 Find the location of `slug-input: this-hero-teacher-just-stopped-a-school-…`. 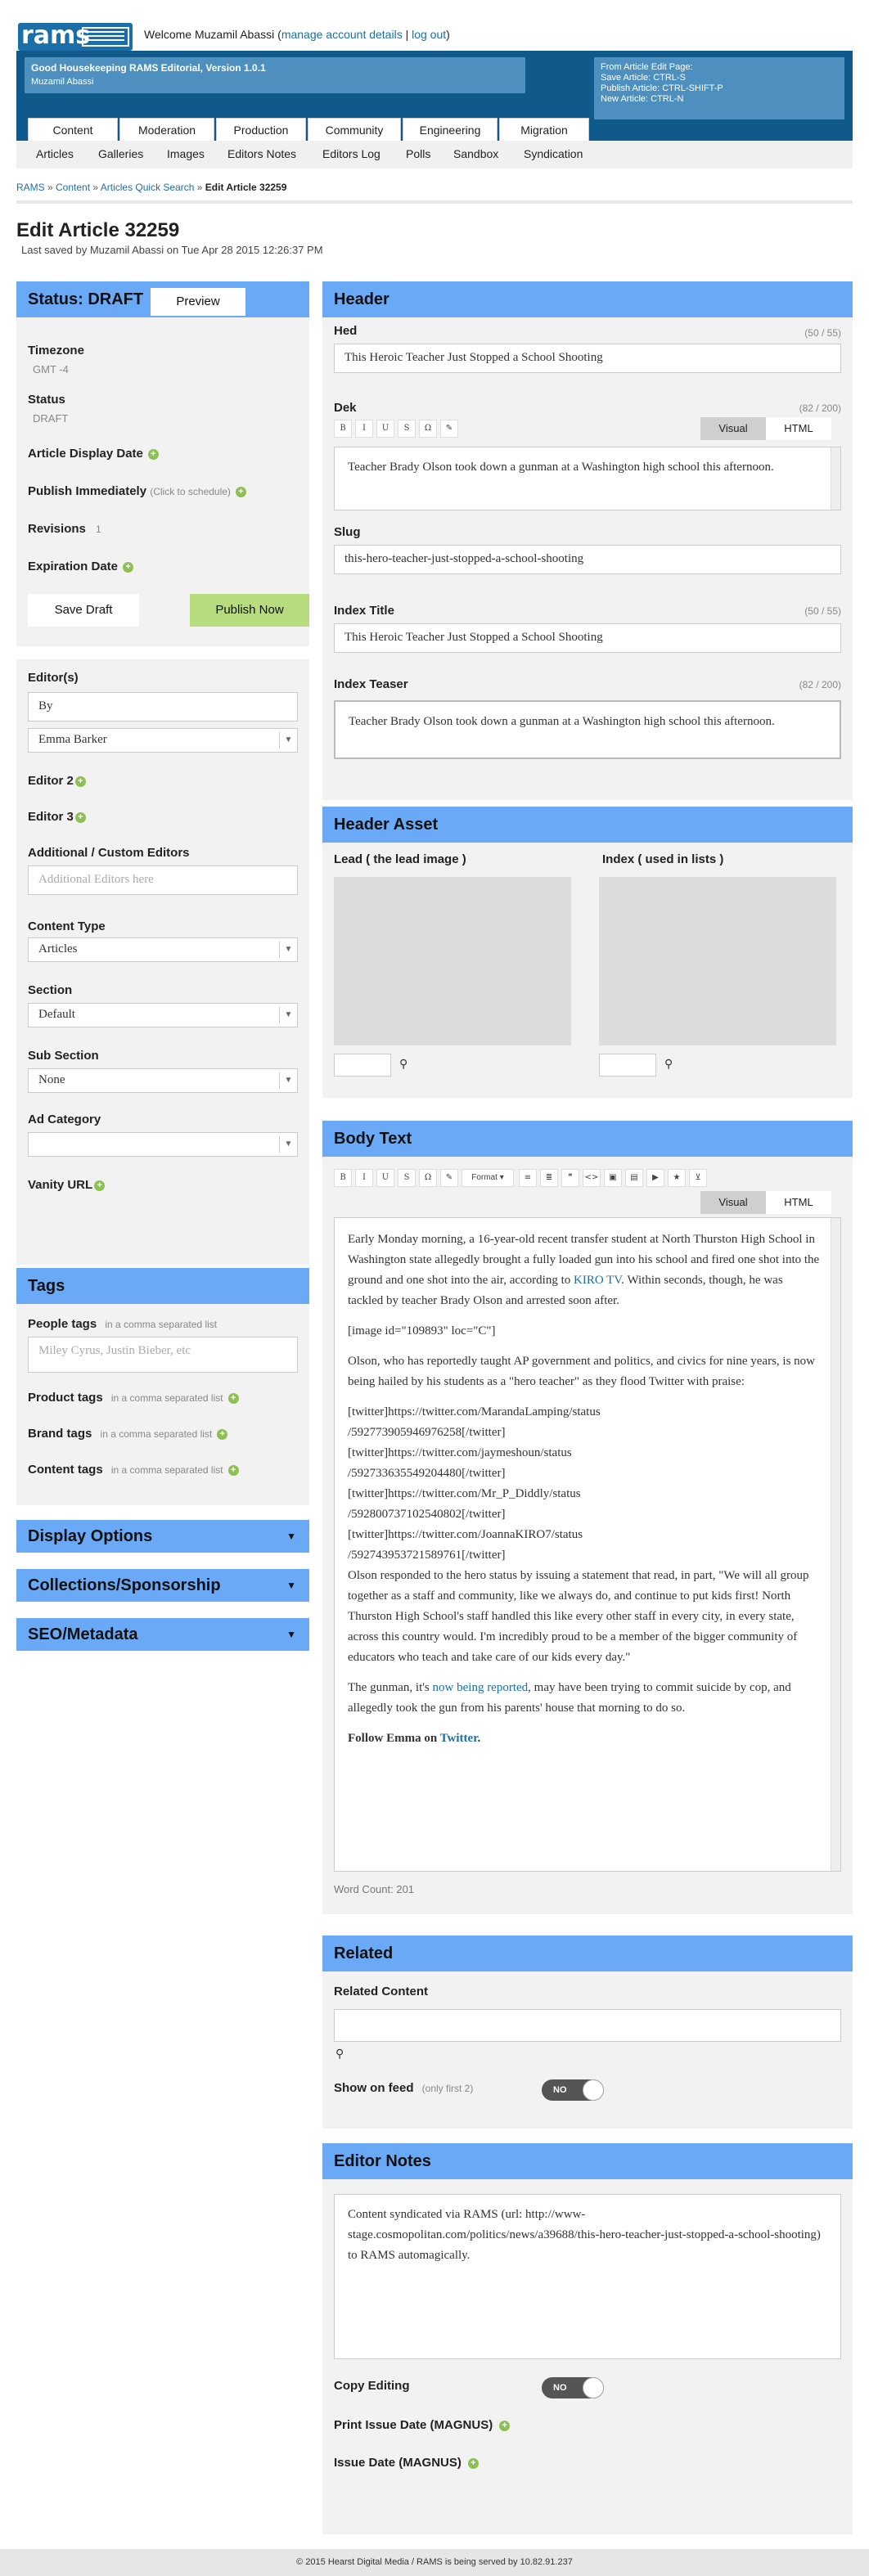

slug-input: this-hero-teacher-just-stopped-a-school-… is located at coordinates (587, 559).